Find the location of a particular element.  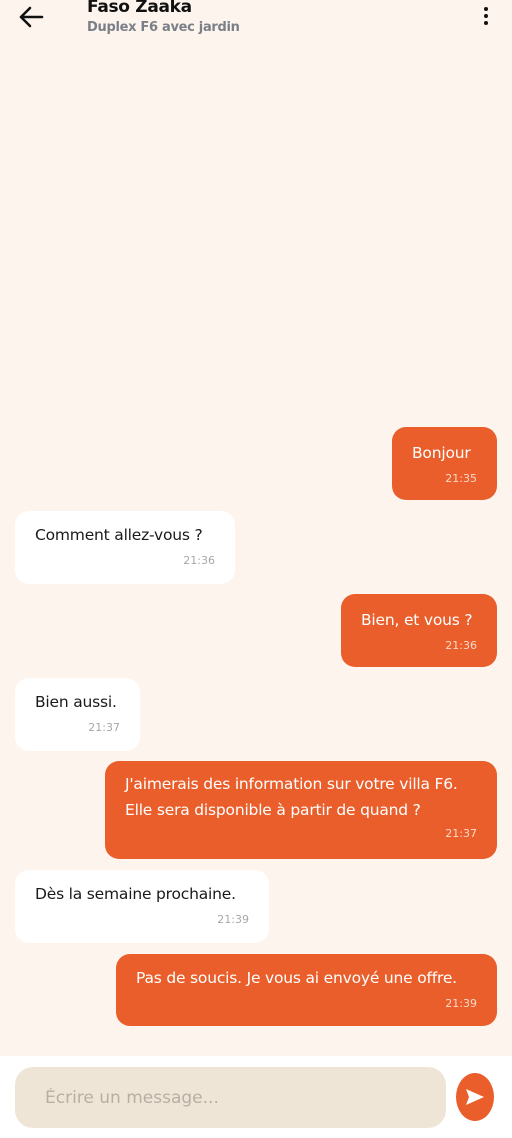

send-button is located at coordinates (475, 1097).